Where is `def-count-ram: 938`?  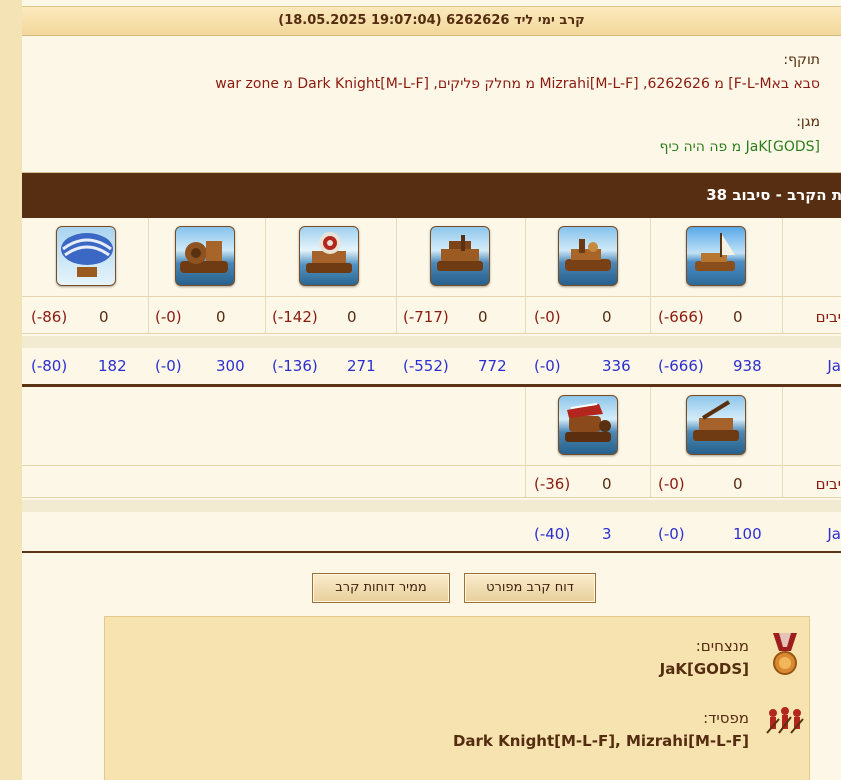
def-count-ram: 938 is located at coordinates (747, 366).